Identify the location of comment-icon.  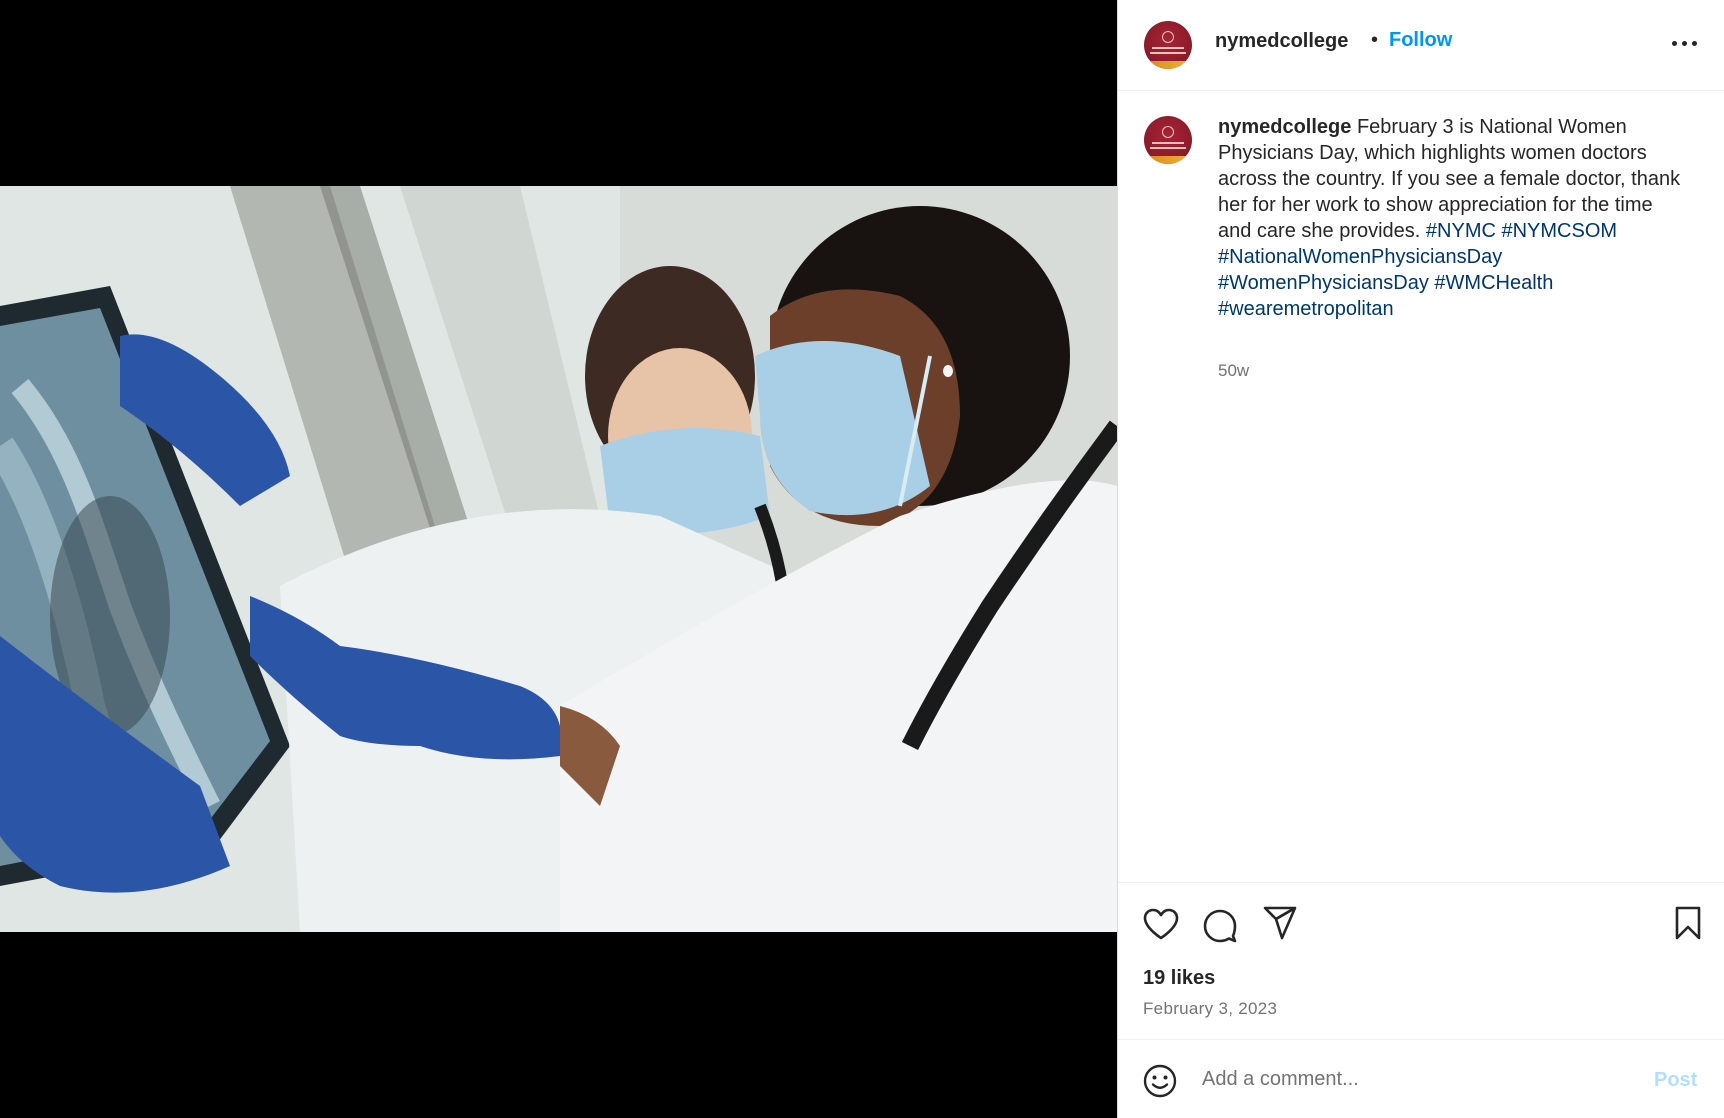
(1220, 925).